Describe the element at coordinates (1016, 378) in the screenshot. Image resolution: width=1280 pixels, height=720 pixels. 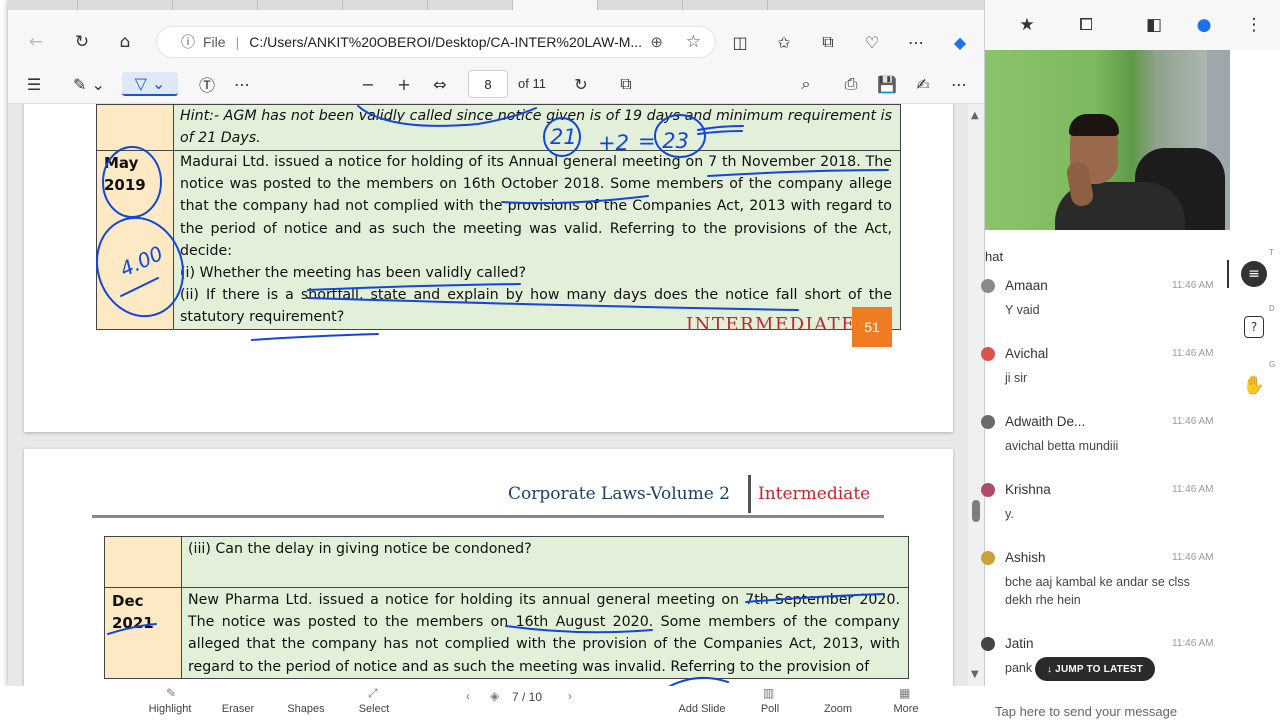
I see `chat-text: ji sir` at that location.